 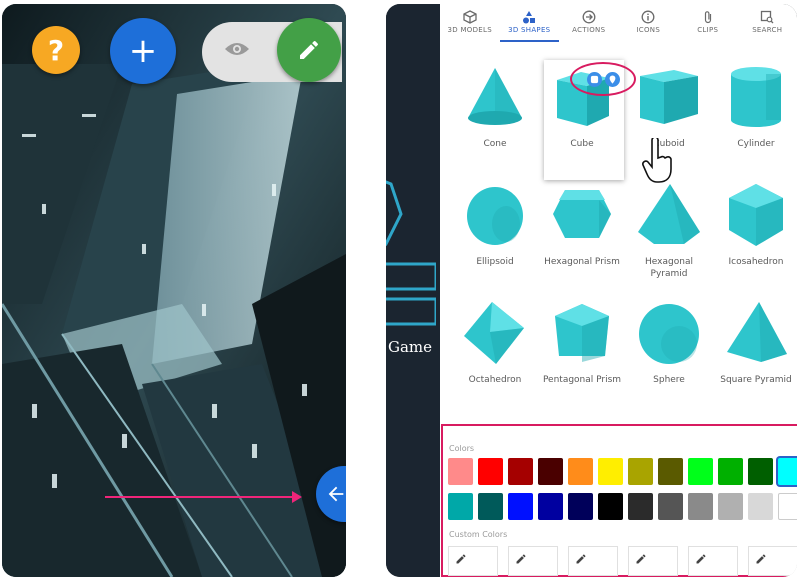 What do you see at coordinates (410, 347) in the screenshot?
I see `scene-title-text: Game` at bounding box center [410, 347].